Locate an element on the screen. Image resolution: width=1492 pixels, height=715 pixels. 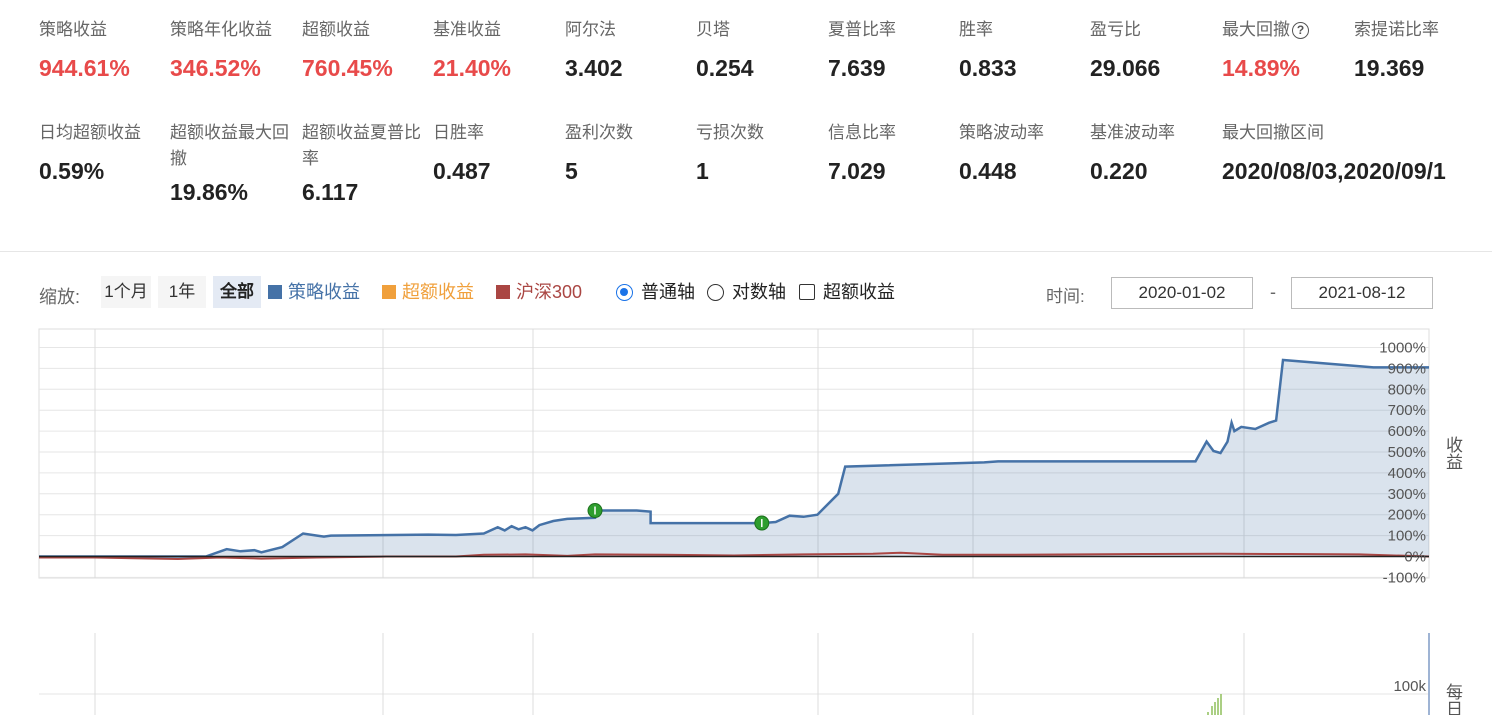
y-tick-label: 600% is located at coordinates (1407, 431).